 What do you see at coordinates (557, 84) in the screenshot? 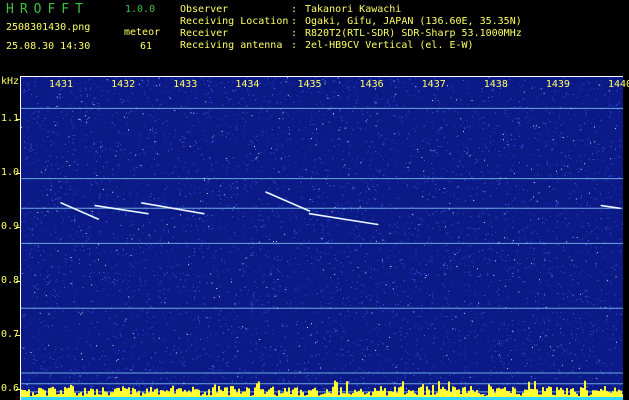
I see `x-tick-label: 1439` at bounding box center [557, 84].